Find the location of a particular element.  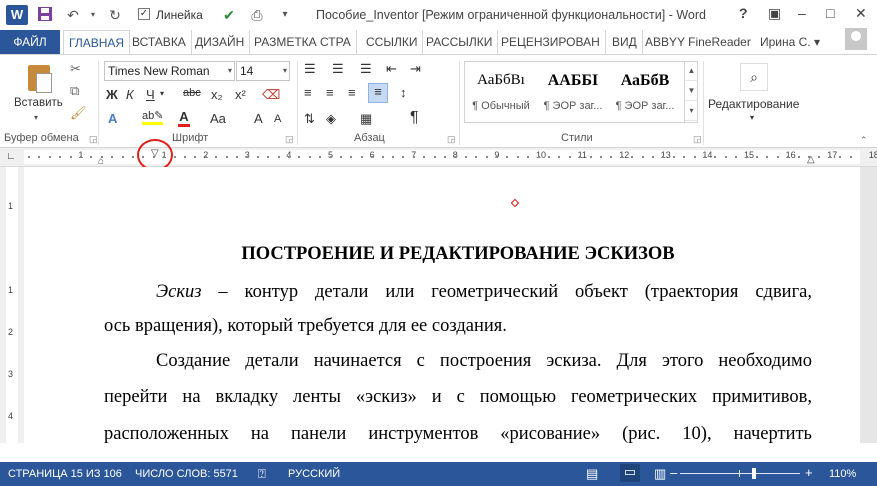

italic-button: К is located at coordinates (130, 94).